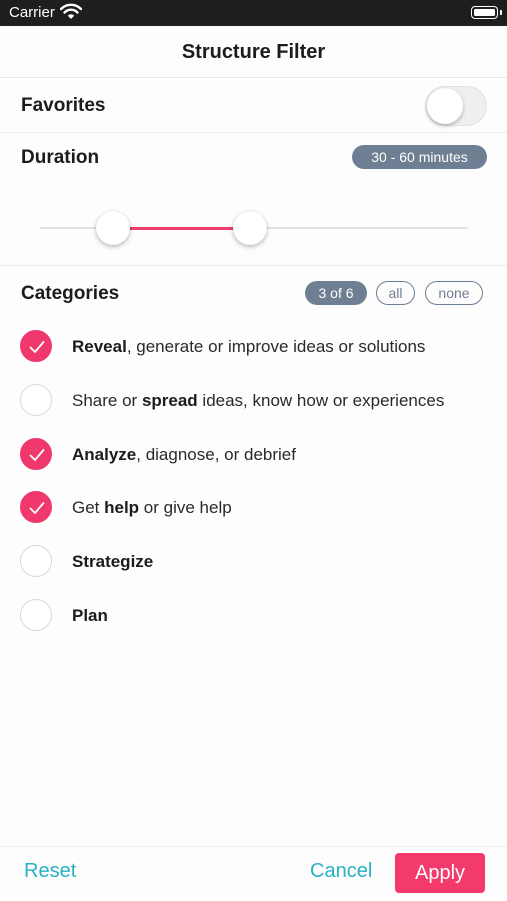  What do you see at coordinates (88, 507) in the screenshot?
I see `category-label-prefix: Get` at bounding box center [88, 507].